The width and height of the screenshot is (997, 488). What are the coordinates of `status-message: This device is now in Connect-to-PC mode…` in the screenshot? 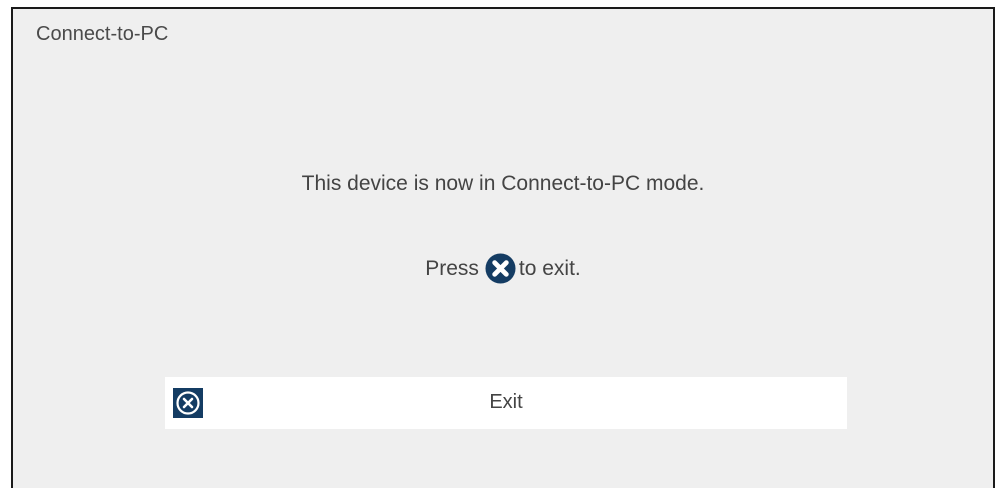 It's located at (503, 183).